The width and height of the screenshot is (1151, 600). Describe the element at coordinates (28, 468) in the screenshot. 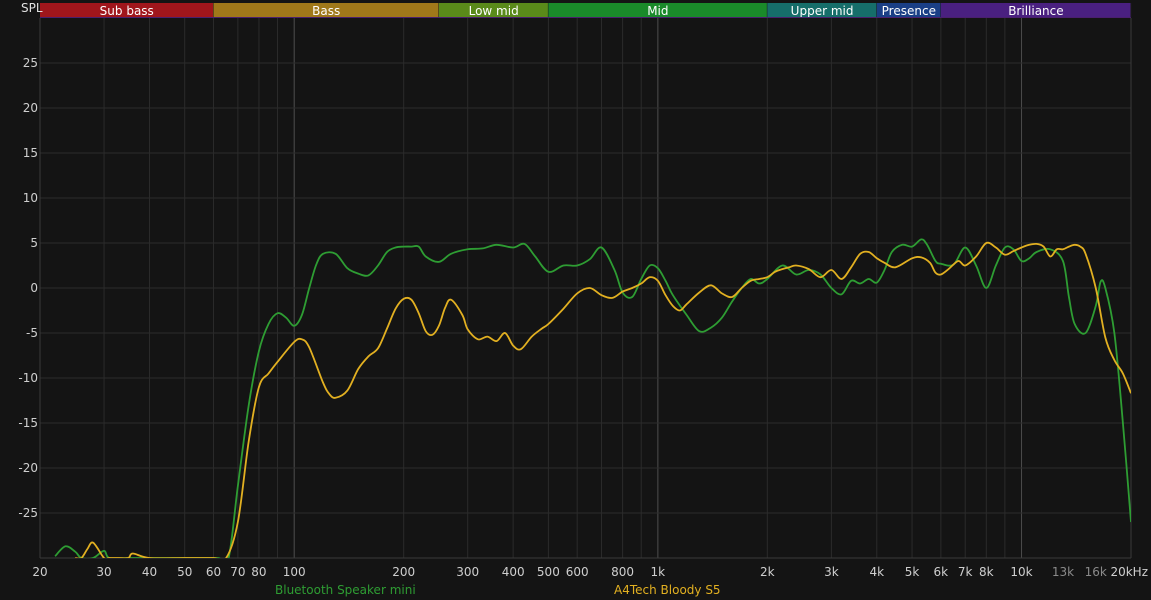

I see `y-tick-label: -20` at that location.